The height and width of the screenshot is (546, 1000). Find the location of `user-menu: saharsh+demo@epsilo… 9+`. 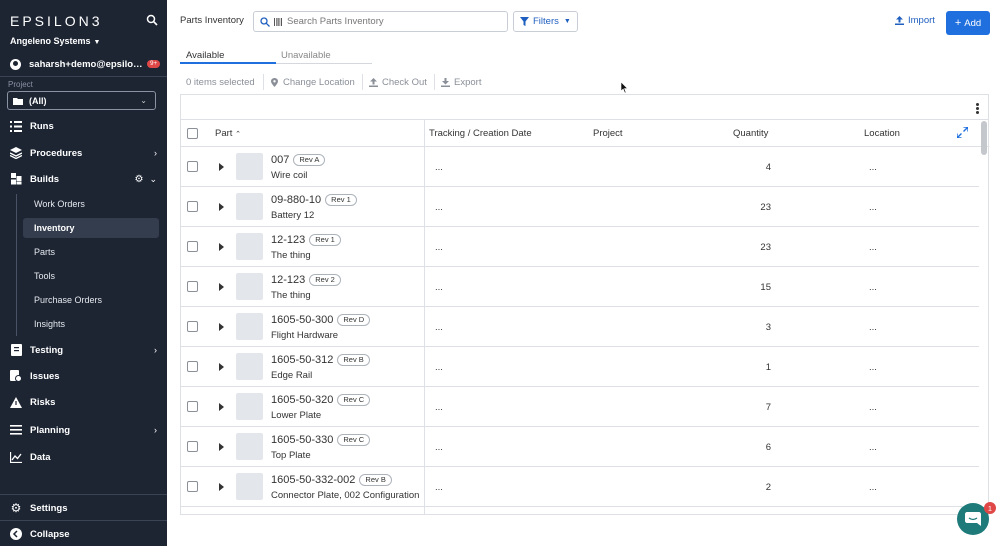

user-menu: saharsh+demo@epsilo… 9+ is located at coordinates (85, 64).